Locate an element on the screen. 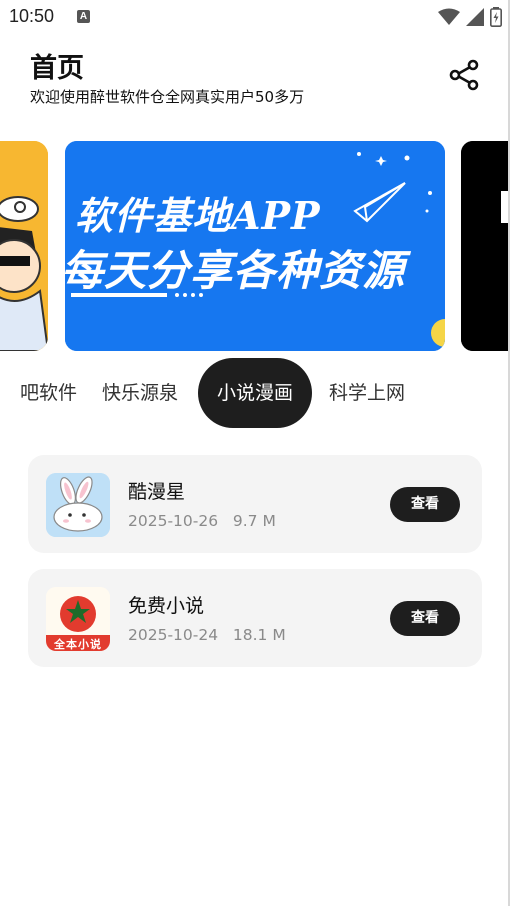 This screenshot has height=906, width=510. tab-novels-comics: 小说漫画 is located at coordinates (255, 393).